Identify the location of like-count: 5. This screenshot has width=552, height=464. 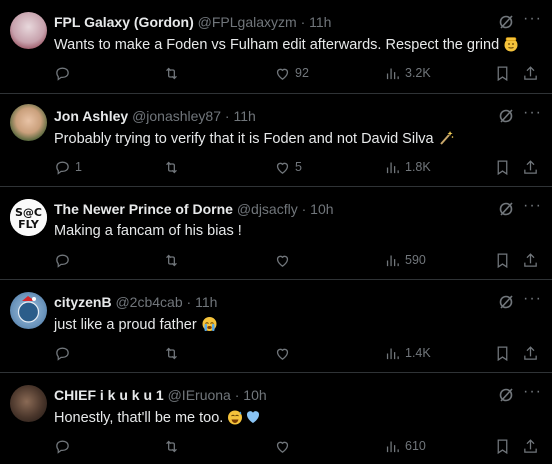
(298, 167).